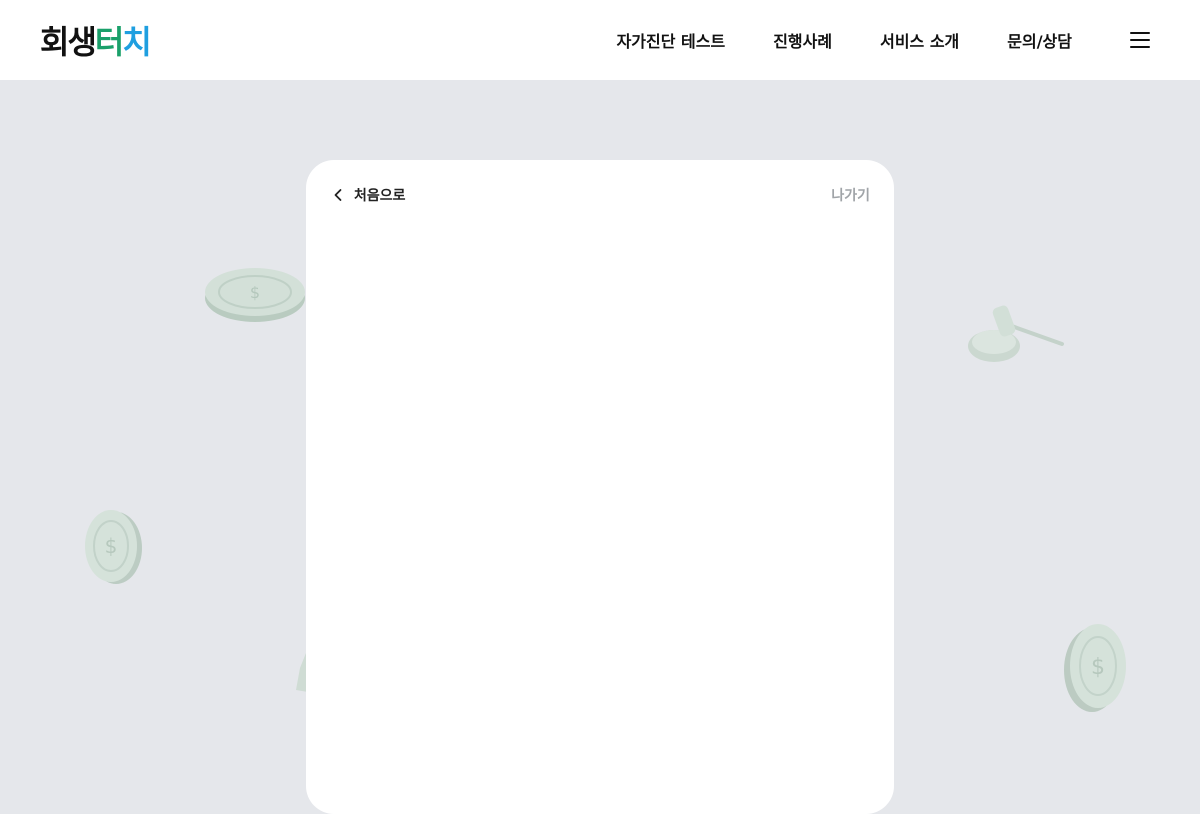 Image resolution: width=1200 pixels, height=814 pixels. I want to click on main-nav: 자가진단 테스트 진행사례 서비스 소개 문의/상담, so click(844, 40).